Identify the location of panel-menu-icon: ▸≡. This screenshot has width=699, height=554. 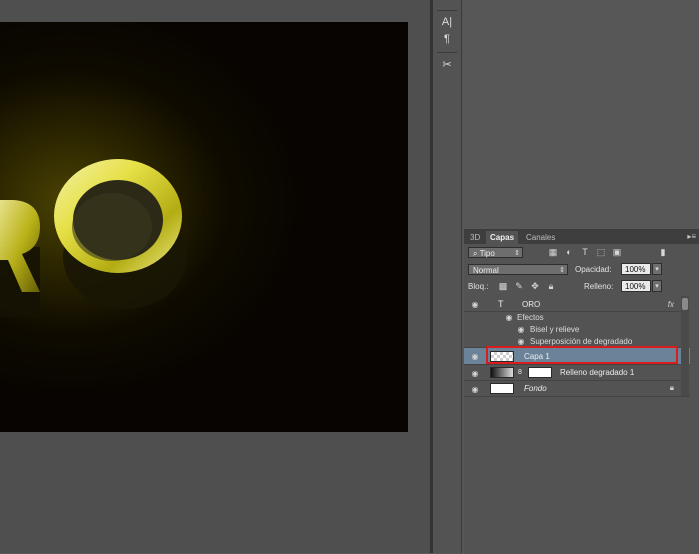
(691, 237).